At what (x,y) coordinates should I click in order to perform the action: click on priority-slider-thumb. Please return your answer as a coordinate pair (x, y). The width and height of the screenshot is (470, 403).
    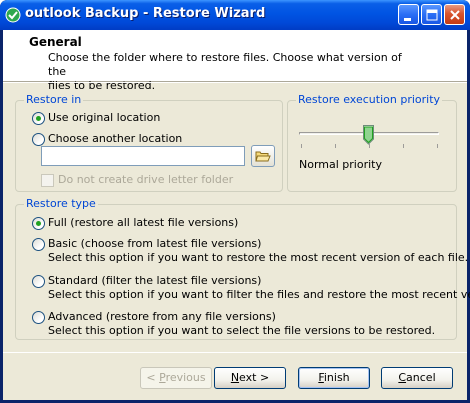
    Looking at the image, I should click on (368, 135).